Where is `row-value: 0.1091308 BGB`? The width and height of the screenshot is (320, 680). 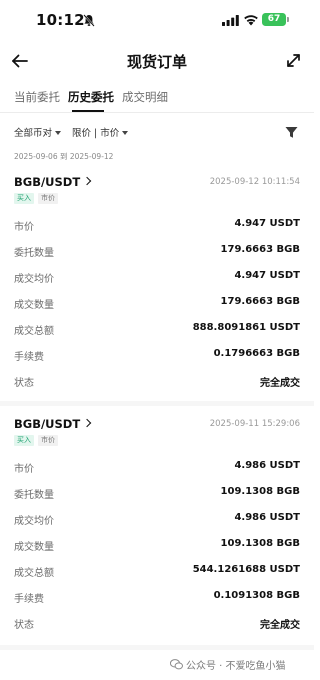 row-value: 0.1091308 BGB is located at coordinates (256, 595).